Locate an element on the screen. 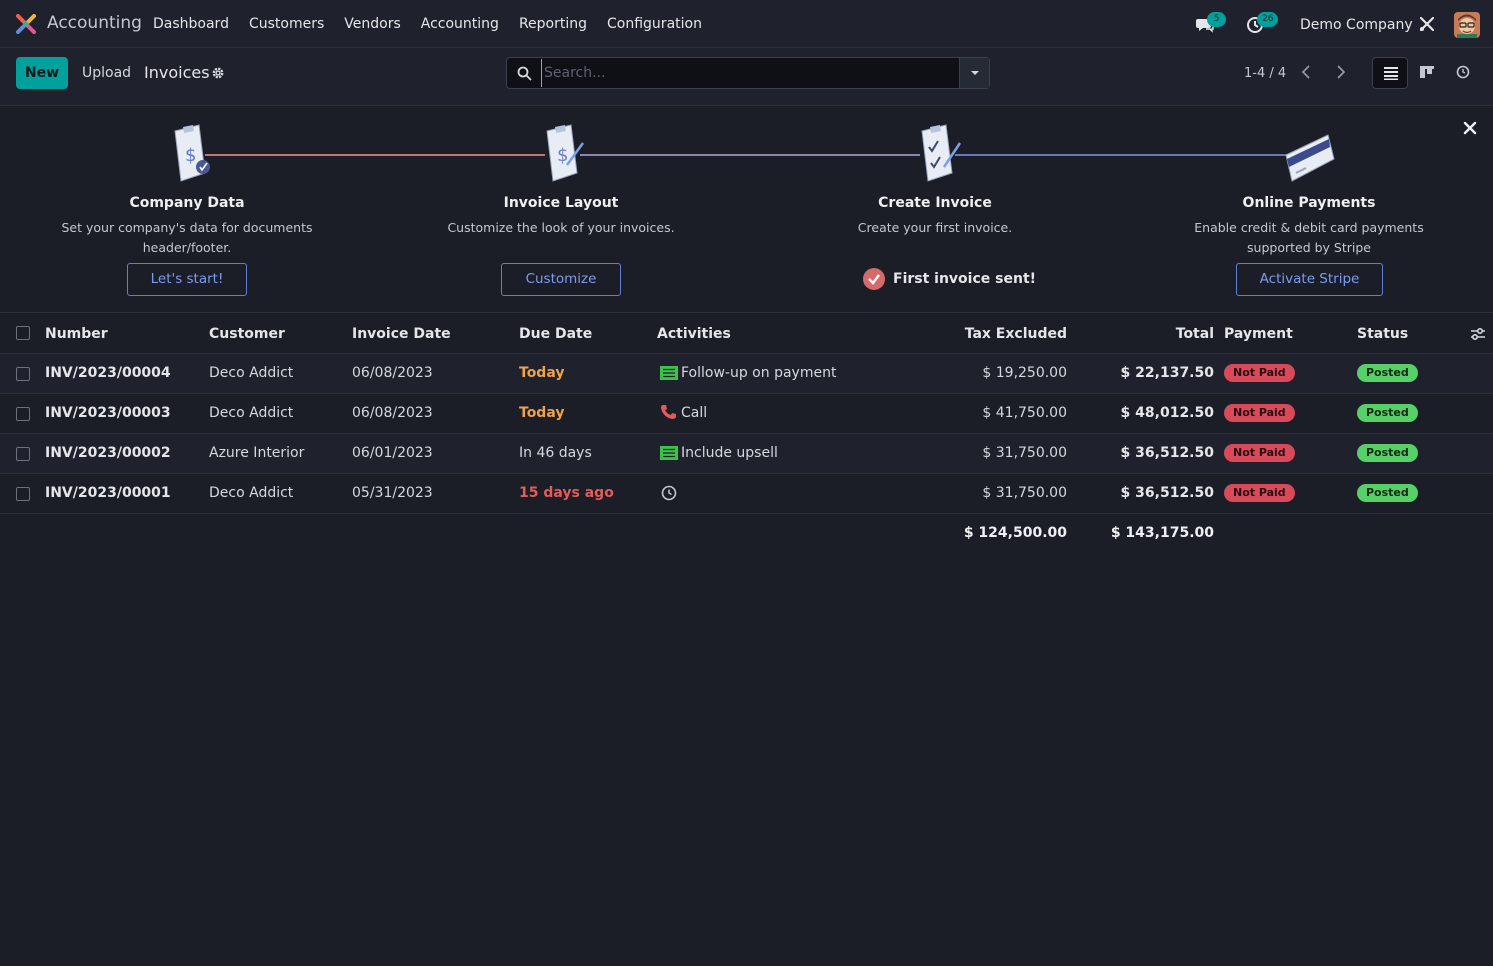 This screenshot has height=966, width=1493. tax-excluded-amount: $ 31,750.00 is located at coordinates (1024, 493).